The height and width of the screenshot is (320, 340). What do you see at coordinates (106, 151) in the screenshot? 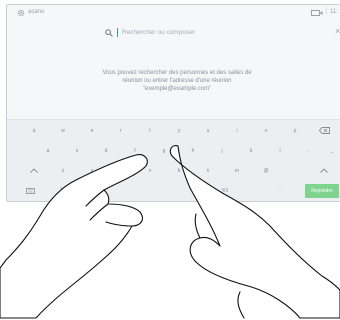
I see `key-d: d` at bounding box center [106, 151].